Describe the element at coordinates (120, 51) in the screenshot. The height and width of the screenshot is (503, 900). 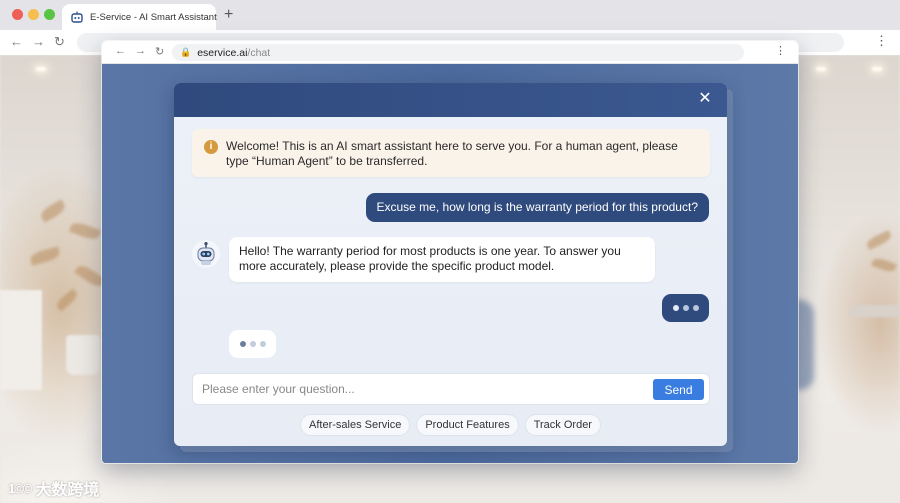
I see `inner-back-arrow-icon: ←` at that location.